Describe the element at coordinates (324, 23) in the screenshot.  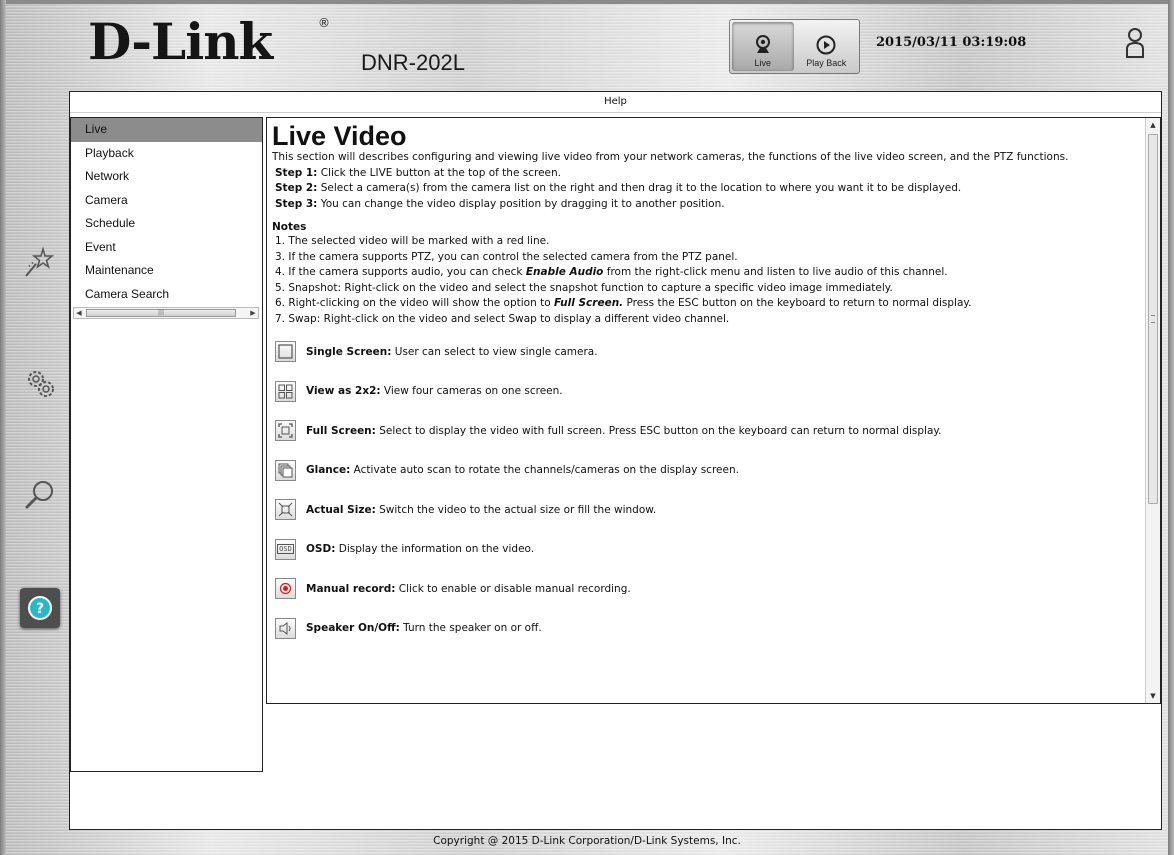
I see `registered-mark: ®` at that location.